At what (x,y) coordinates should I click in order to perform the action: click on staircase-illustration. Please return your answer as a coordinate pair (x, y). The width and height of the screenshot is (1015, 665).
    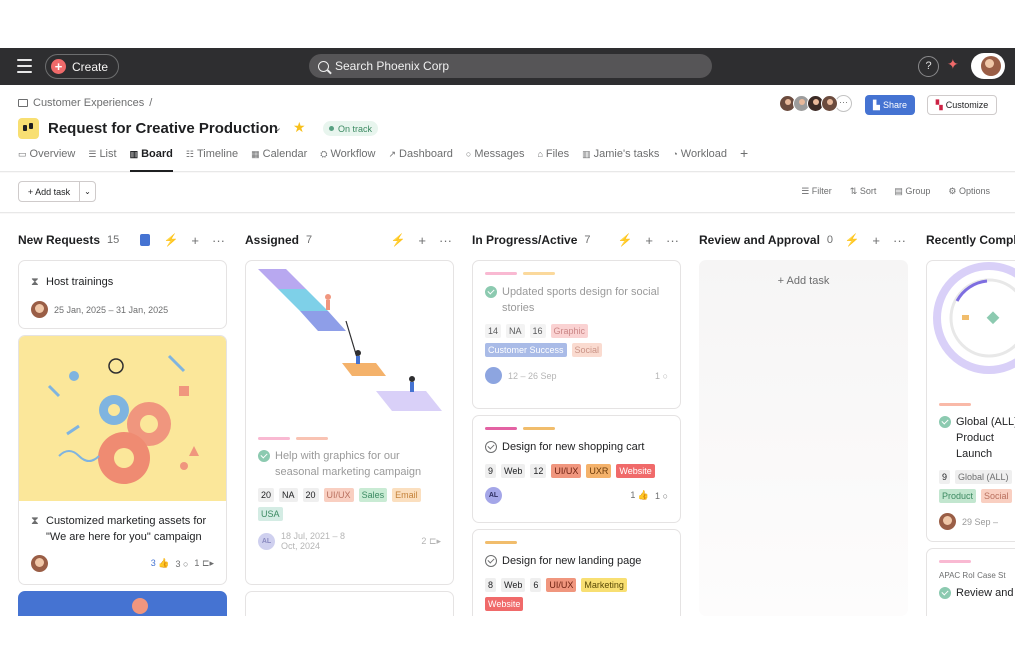
    Looking at the image, I should click on (350, 340).